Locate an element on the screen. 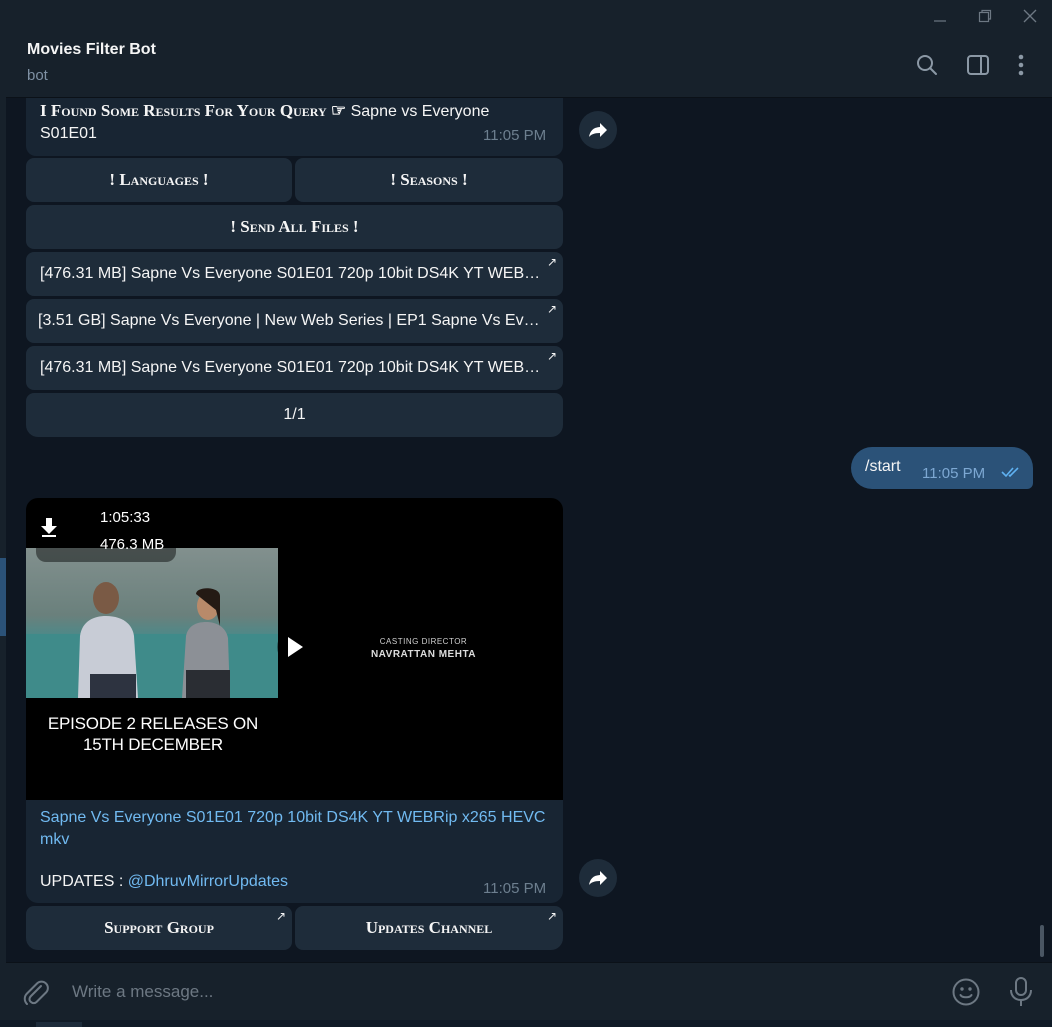 This screenshot has width=1052, height=1027. pagination-button: 1/1 is located at coordinates (294, 415).